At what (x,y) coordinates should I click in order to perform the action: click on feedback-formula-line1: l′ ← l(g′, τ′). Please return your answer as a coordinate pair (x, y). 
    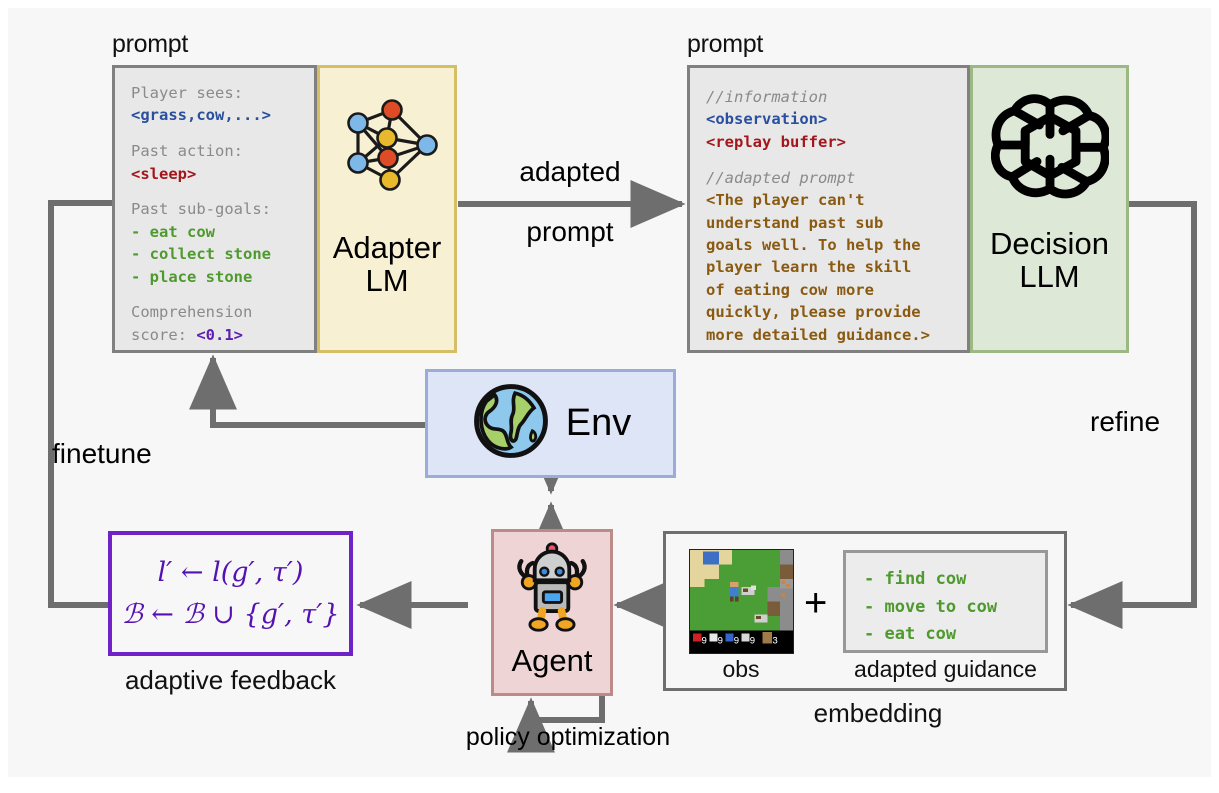
    Looking at the image, I should click on (230, 572).